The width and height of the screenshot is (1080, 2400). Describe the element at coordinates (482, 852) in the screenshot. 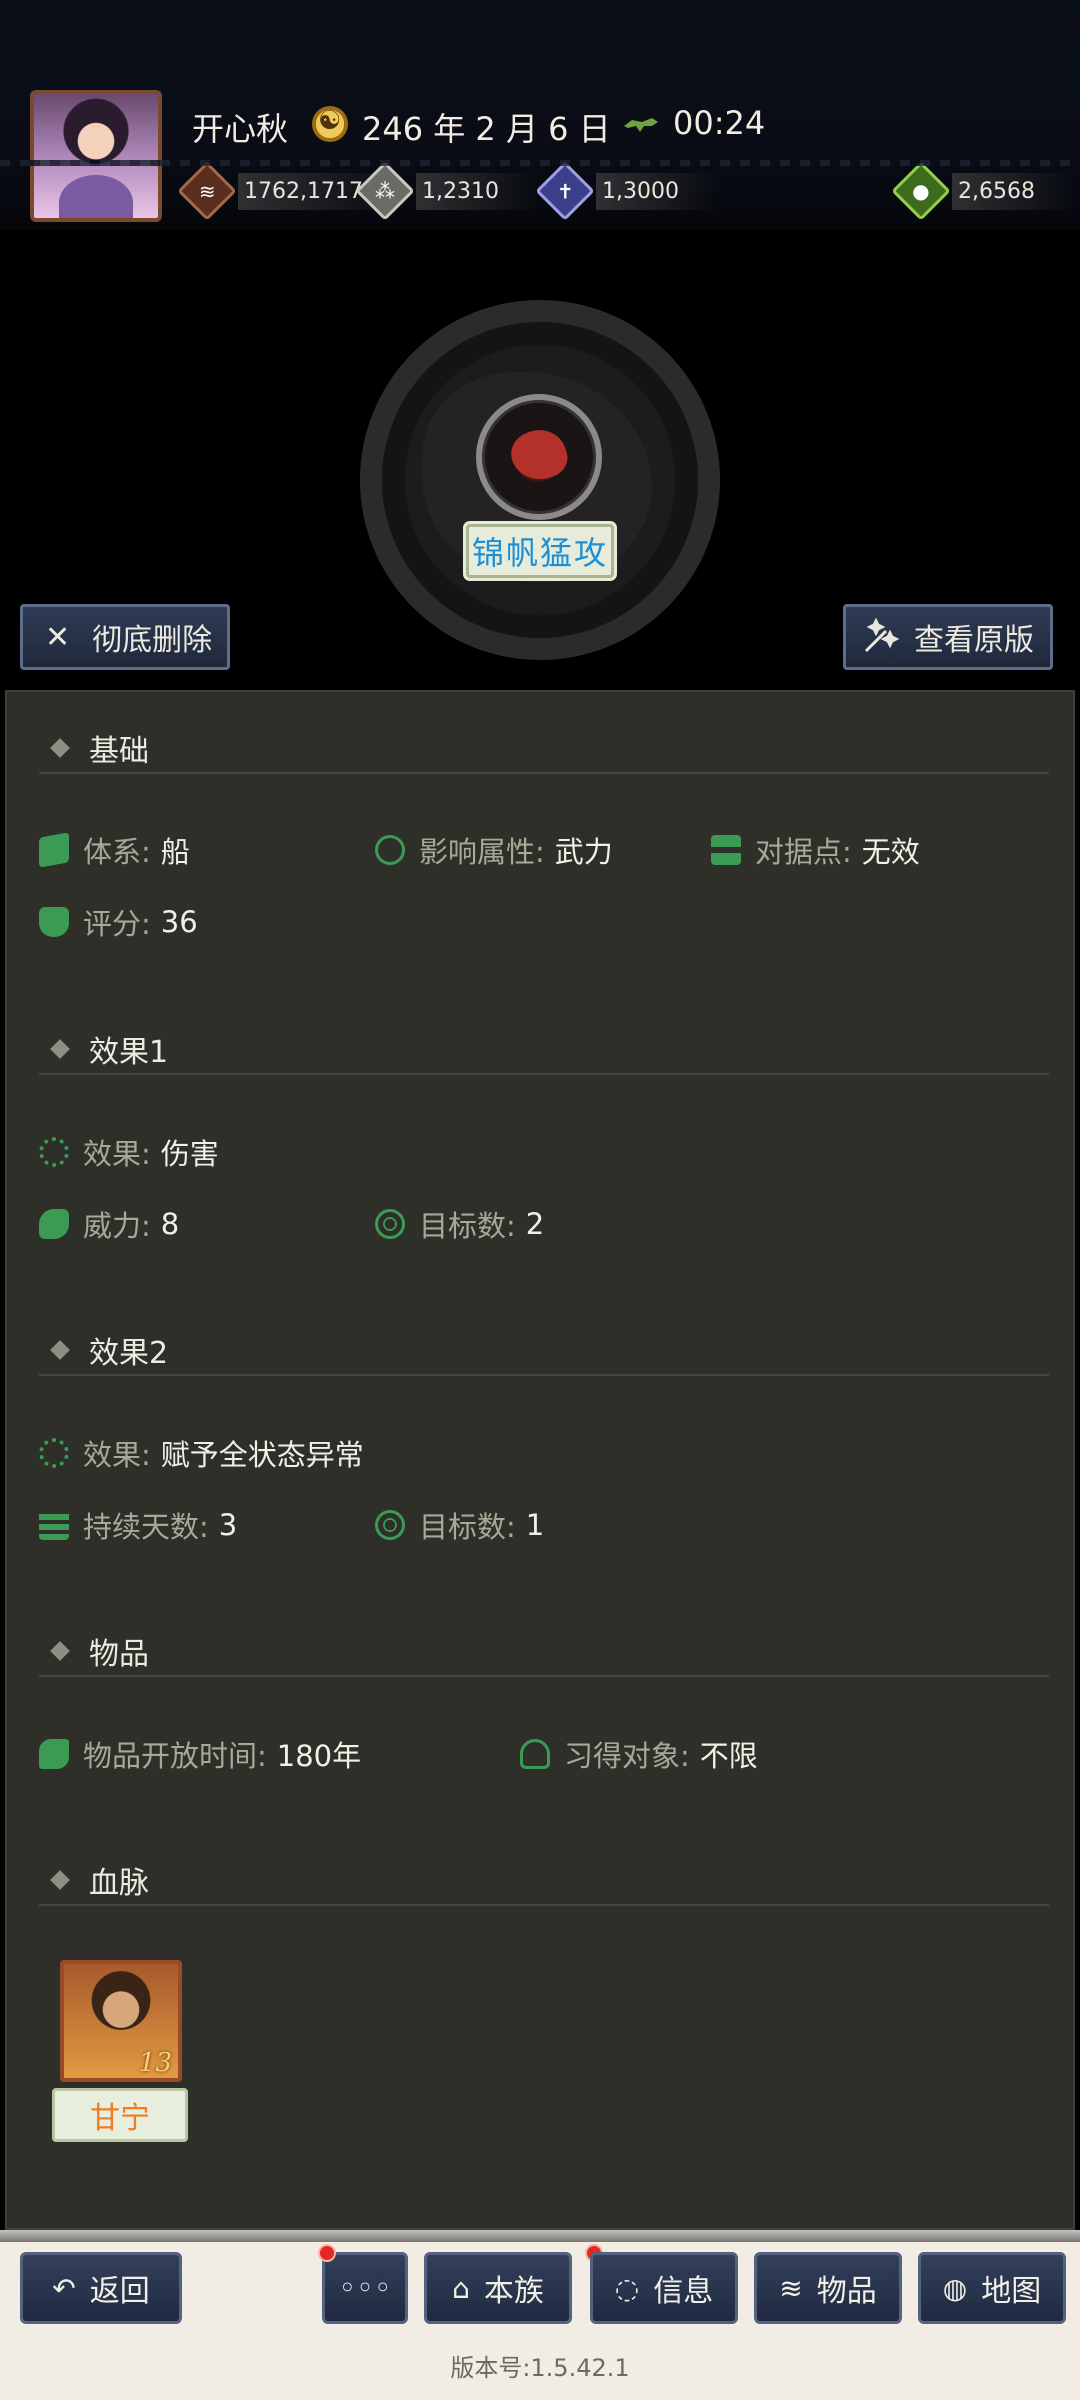

I see `field-label: 影响属性:` at that location.